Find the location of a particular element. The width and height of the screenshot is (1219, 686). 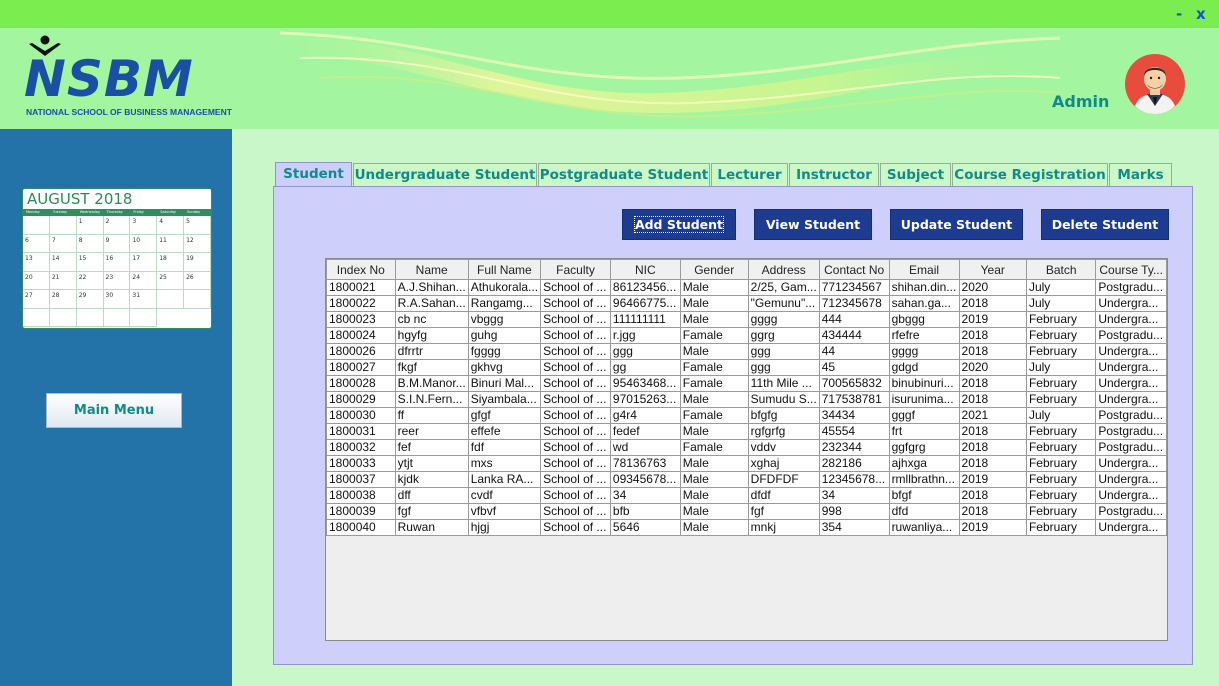

table-cell: gfgf is located at coordinates (504, 415).